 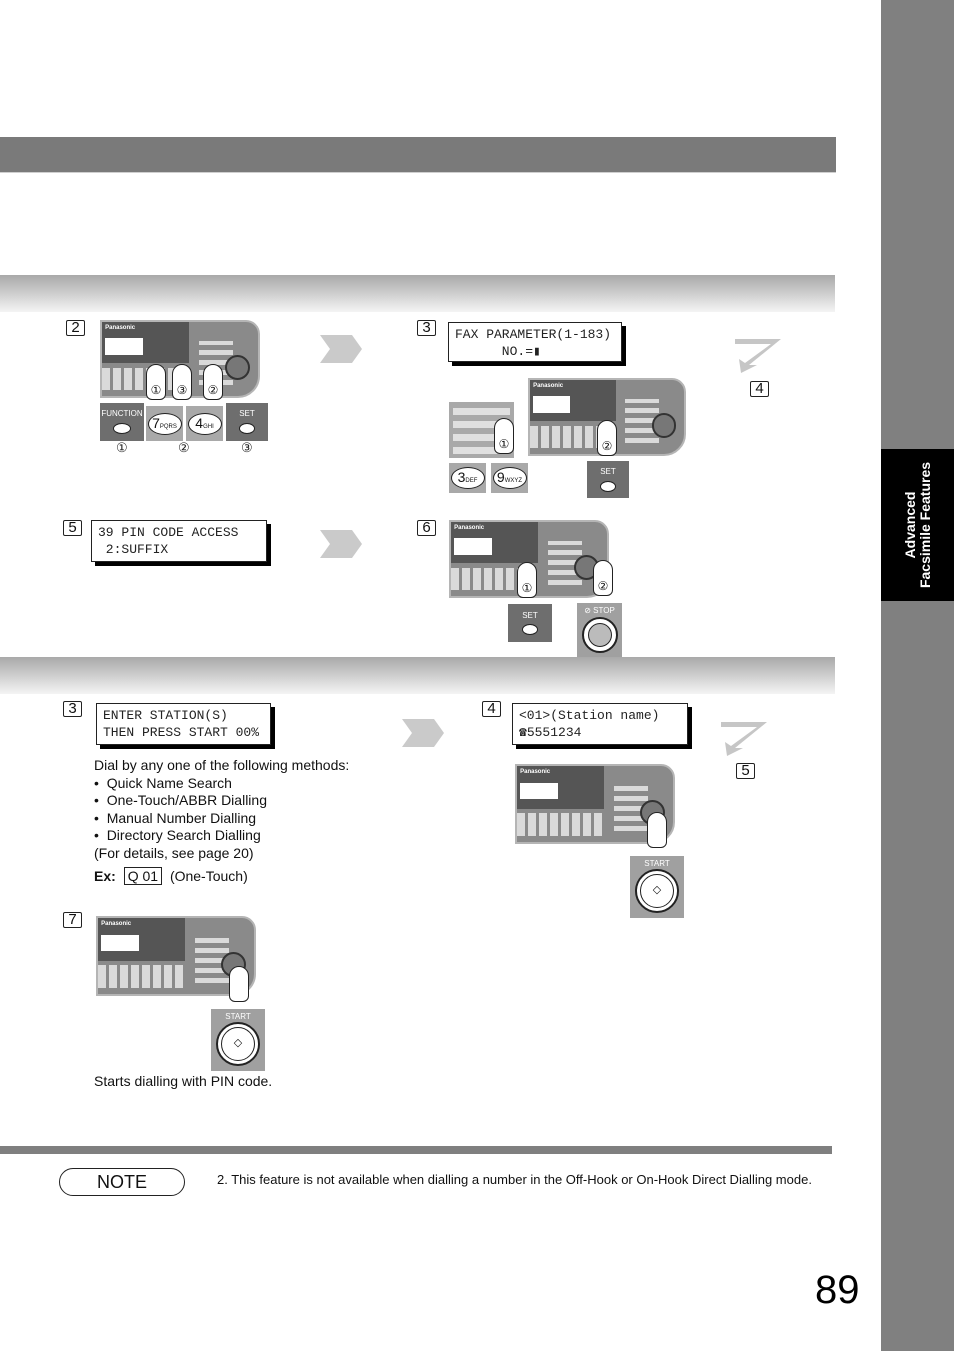 I want to click on key-7: 7PQRS, so click(x=164, y=423).